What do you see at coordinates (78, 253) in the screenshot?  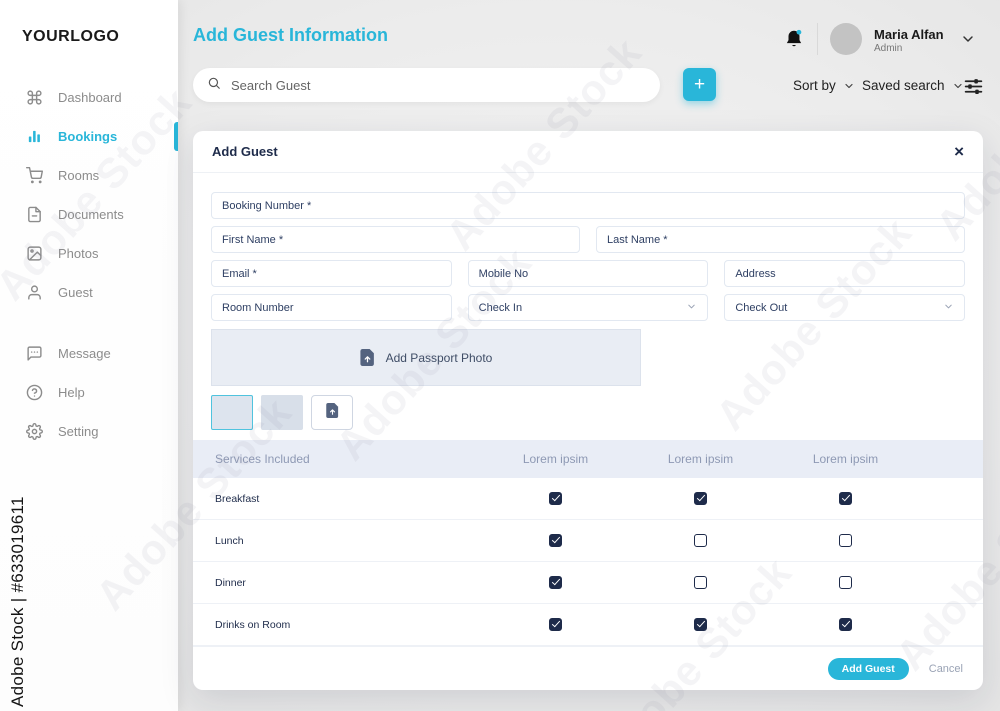 I see `sidebar-item-label: Photos` at bounding box center [78, 253].